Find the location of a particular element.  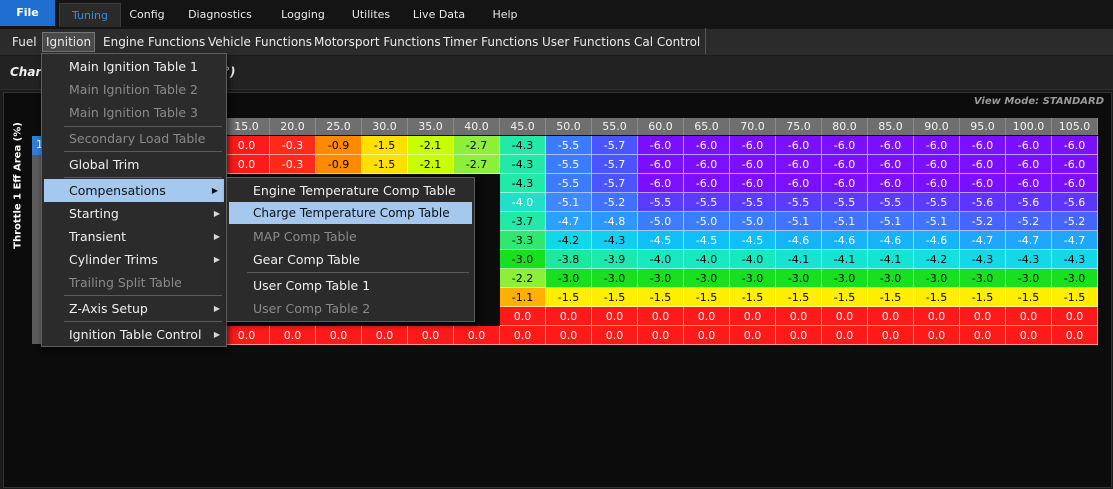

menu-transient: Transient ▶ is located at coordinates (134, 236).